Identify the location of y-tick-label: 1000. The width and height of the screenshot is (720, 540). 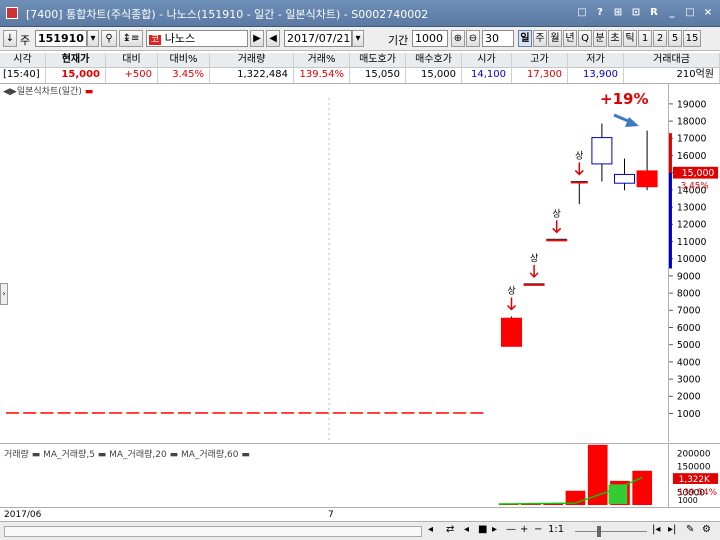
(689, 414).